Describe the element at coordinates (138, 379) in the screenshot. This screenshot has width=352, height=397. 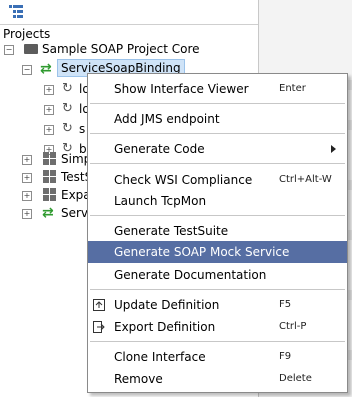
I see `menu-item-label: Remove` at that location.